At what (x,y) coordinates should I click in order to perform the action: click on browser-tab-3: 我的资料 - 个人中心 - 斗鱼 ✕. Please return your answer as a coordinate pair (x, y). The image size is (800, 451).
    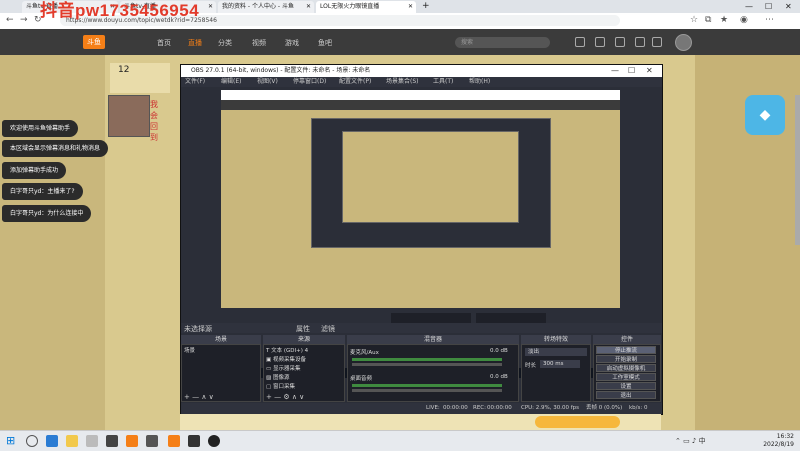
    Looking at the image, I should click on (266, 7).